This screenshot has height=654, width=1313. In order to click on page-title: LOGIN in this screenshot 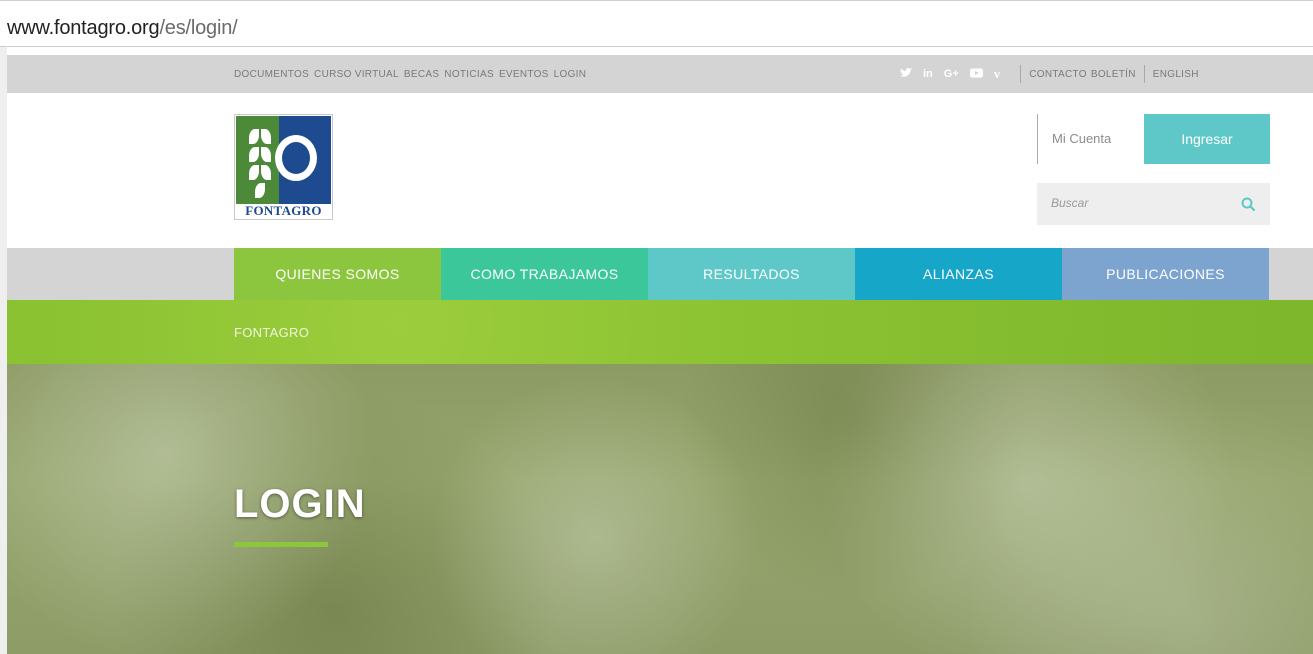, I will do `click(300, 504)`.